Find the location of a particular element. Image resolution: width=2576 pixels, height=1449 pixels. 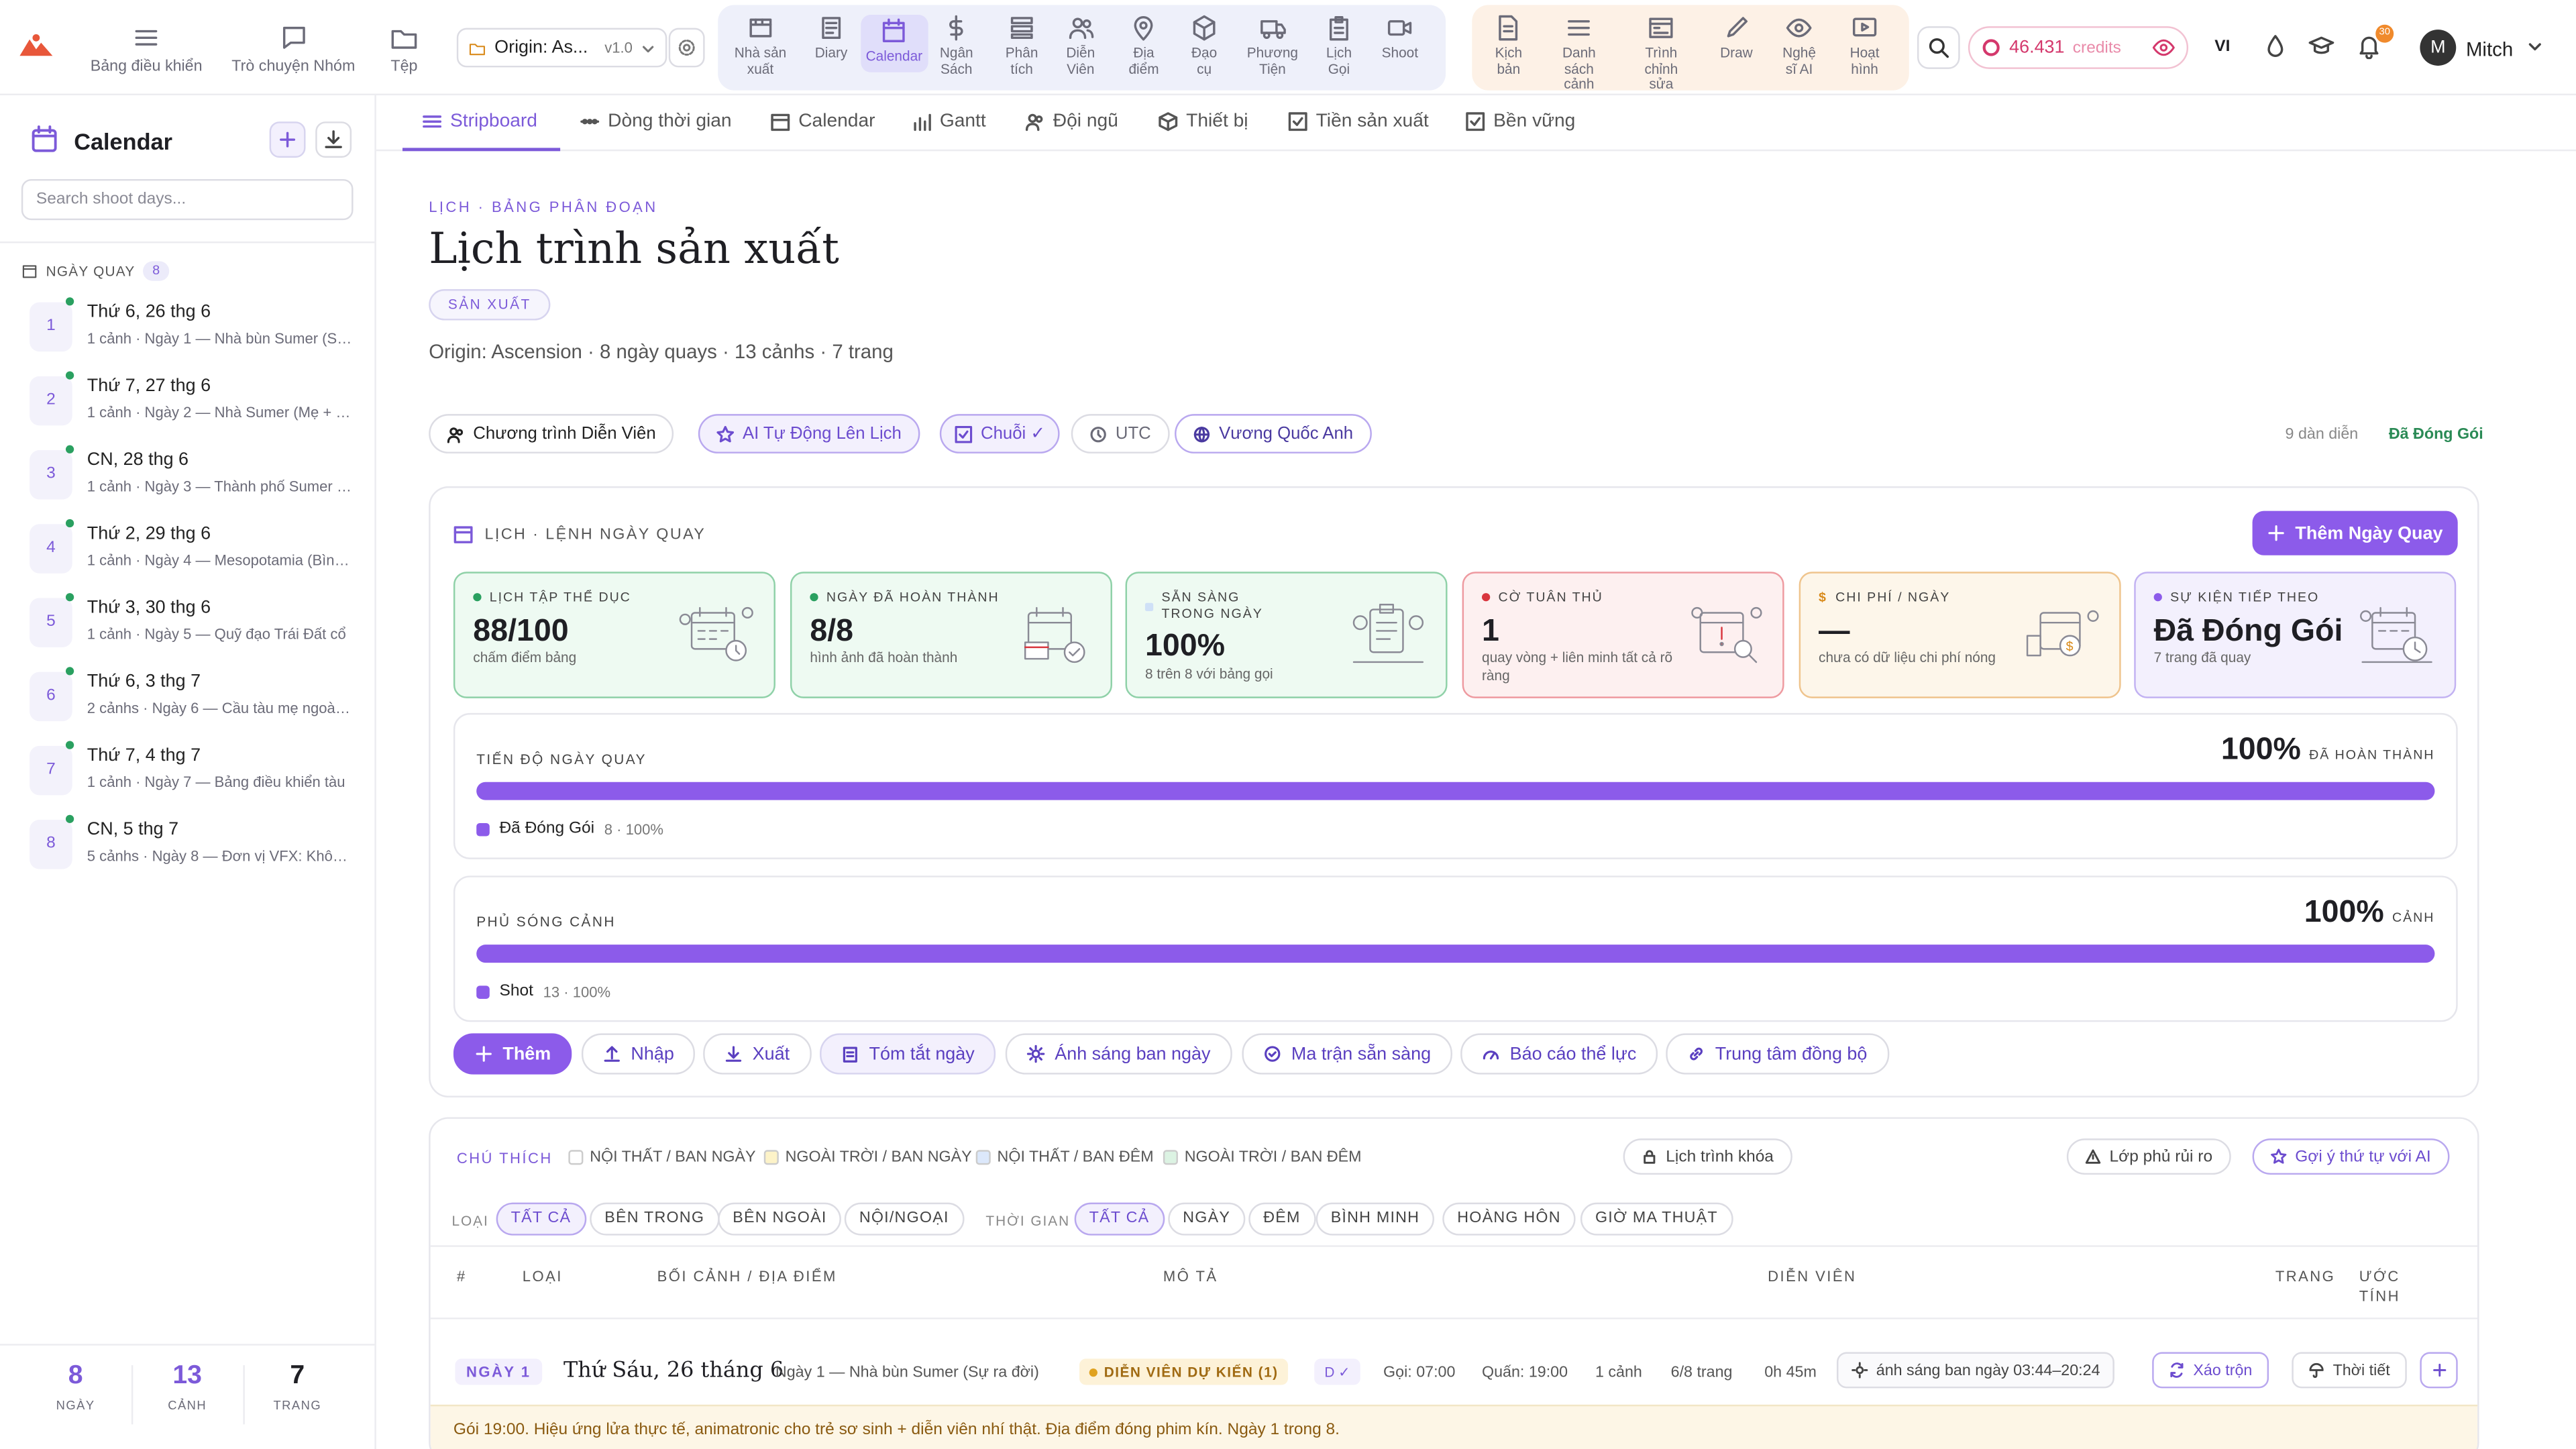

nav-vehicles: Phương Tiện is located at coordinates (1272, 46).